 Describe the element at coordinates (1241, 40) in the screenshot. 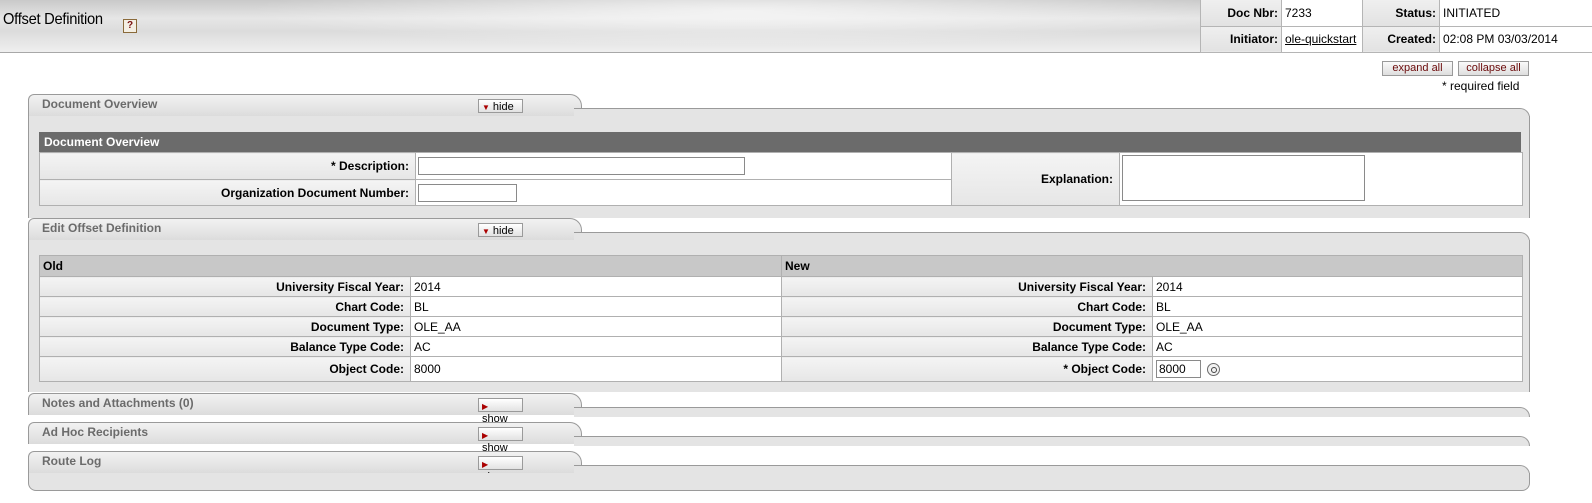

I see `initiator-label: Initiator:` at that location.